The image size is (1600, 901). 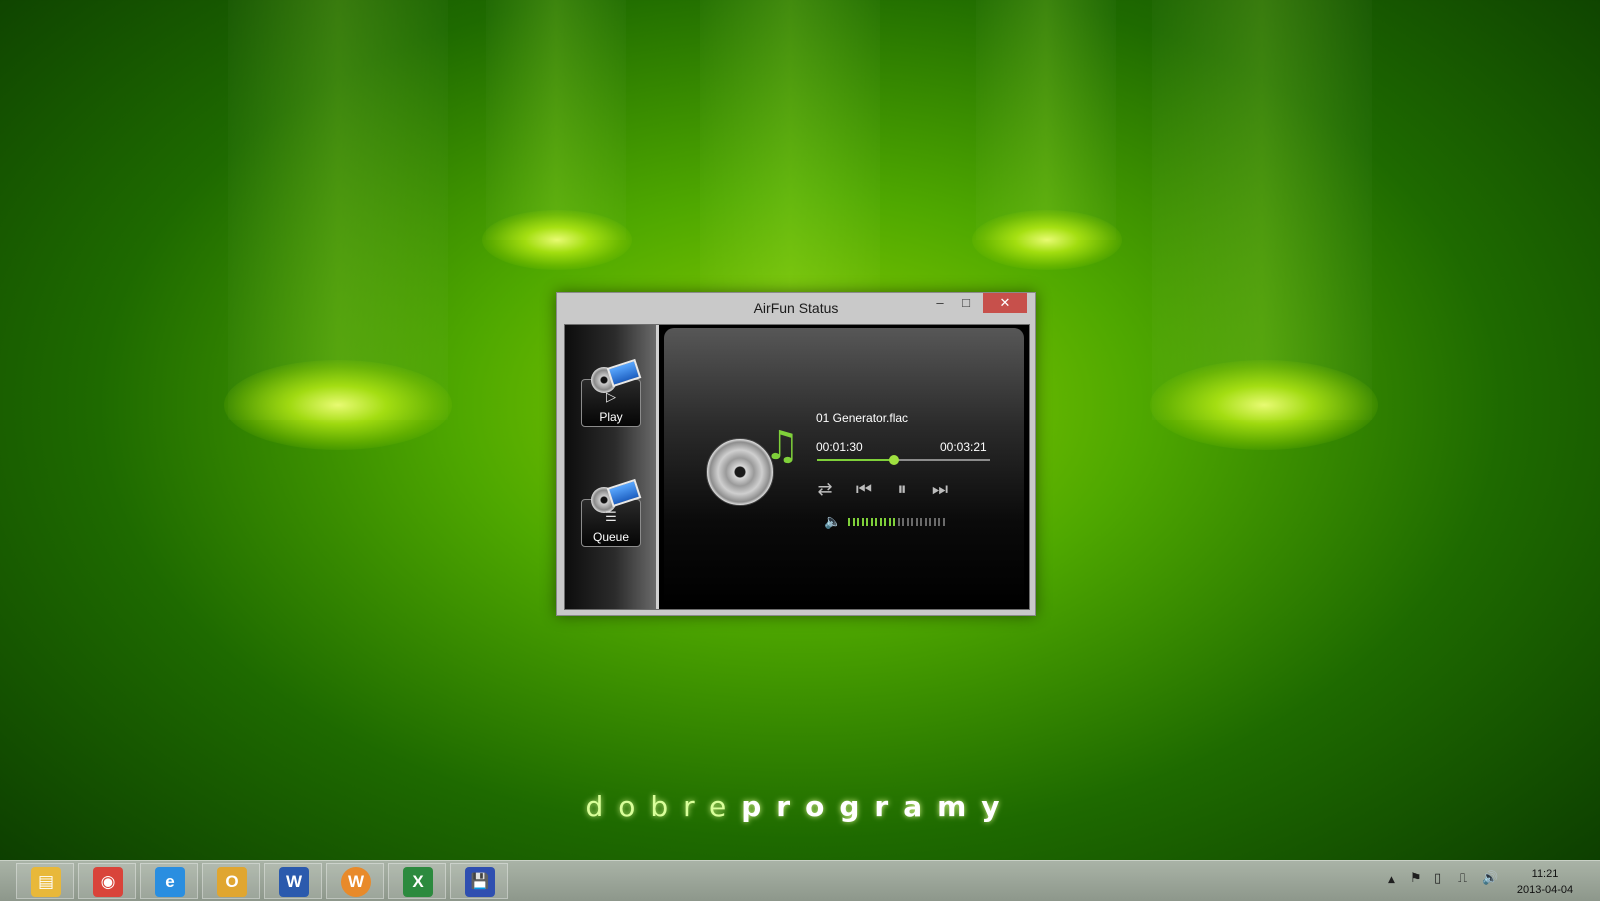 I want to click on next-button: ⏭, so click(x=940, y=490).